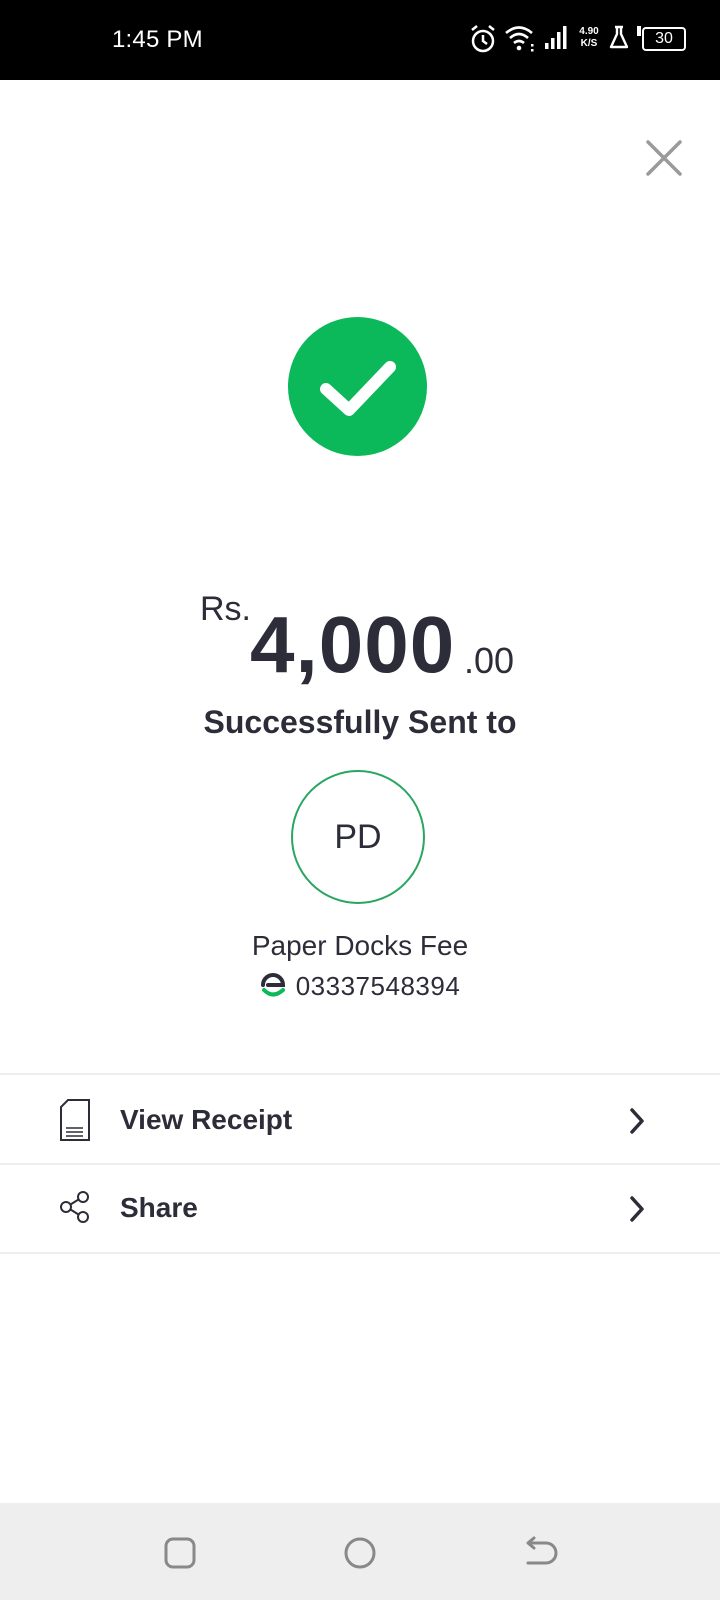 The width and height of the screenshot is (720, 1600). I want to click on signal-icon, so click(556, 37).